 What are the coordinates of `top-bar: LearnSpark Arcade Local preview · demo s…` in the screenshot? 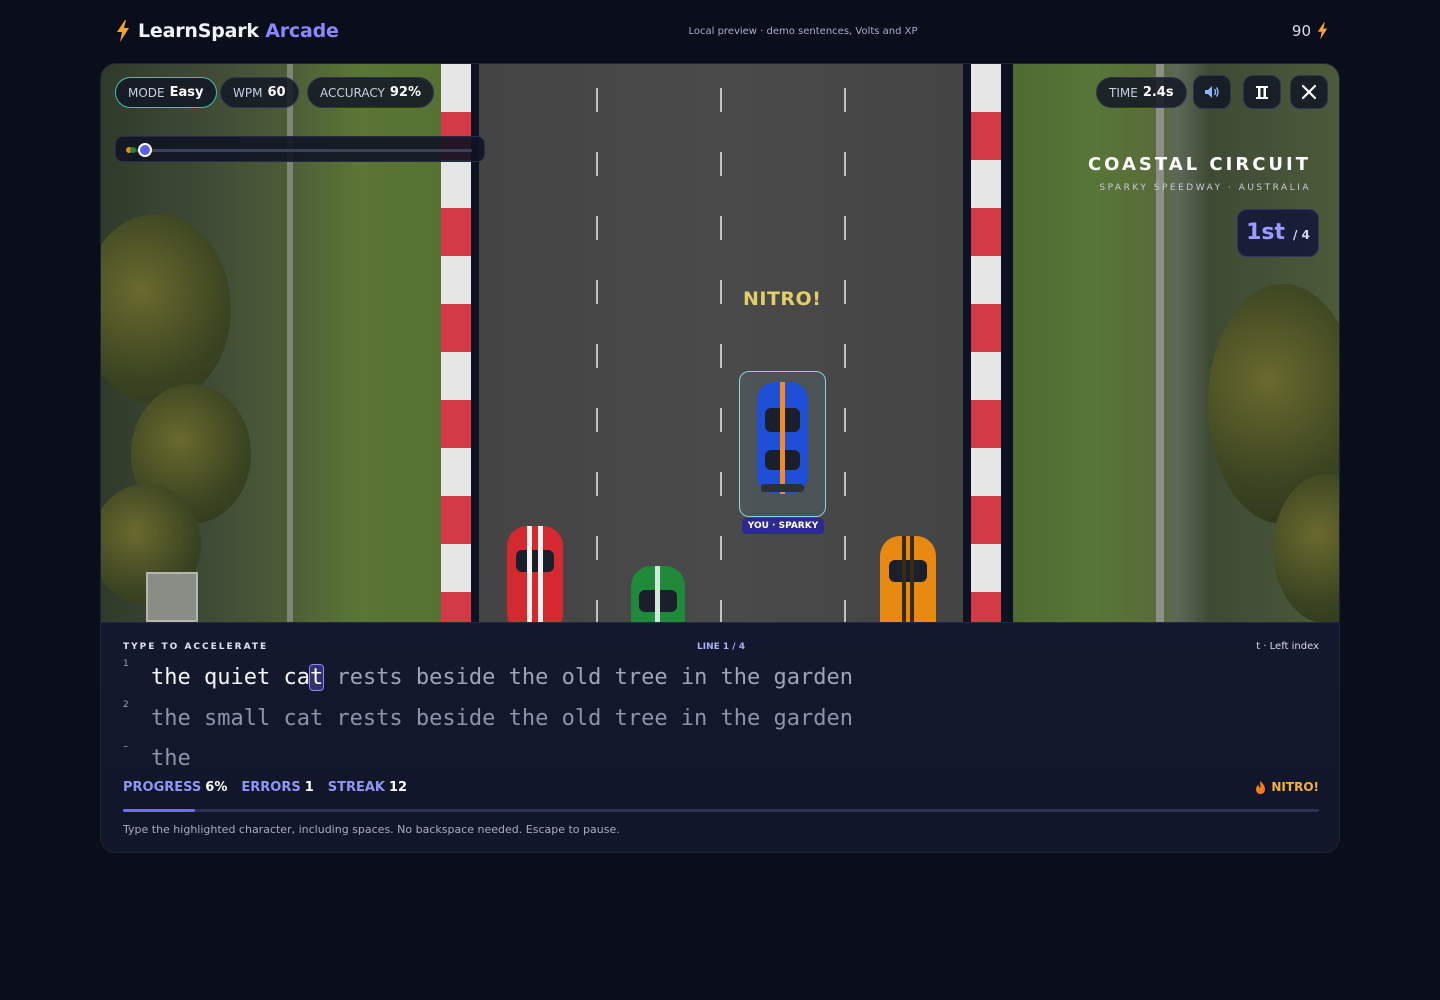 It's located at (720, 32).